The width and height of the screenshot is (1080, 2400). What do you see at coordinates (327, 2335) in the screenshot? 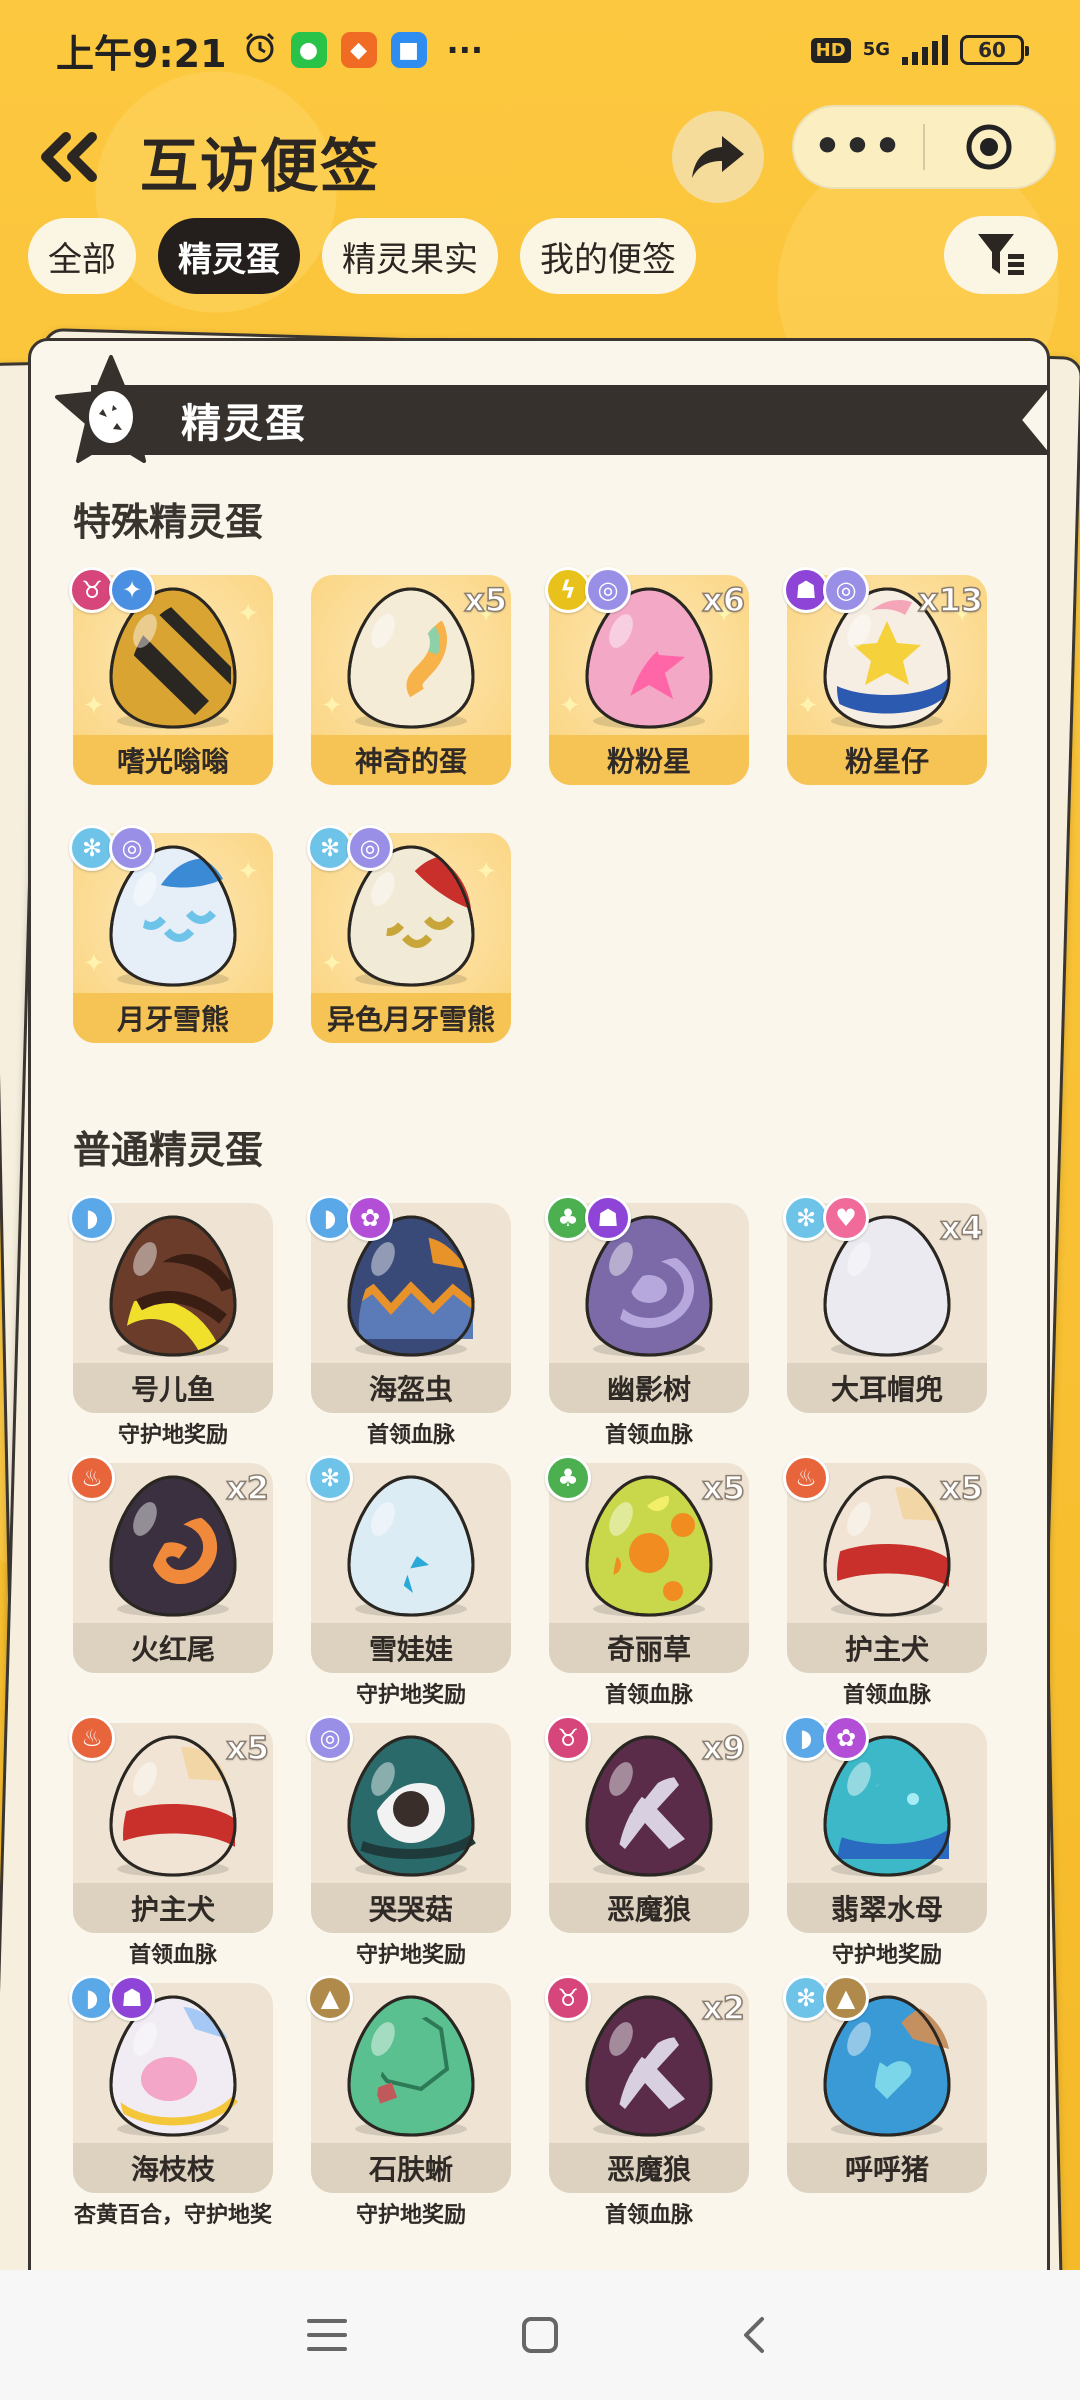
I see `nav-menu-button` at bounding box center [327, 2335].